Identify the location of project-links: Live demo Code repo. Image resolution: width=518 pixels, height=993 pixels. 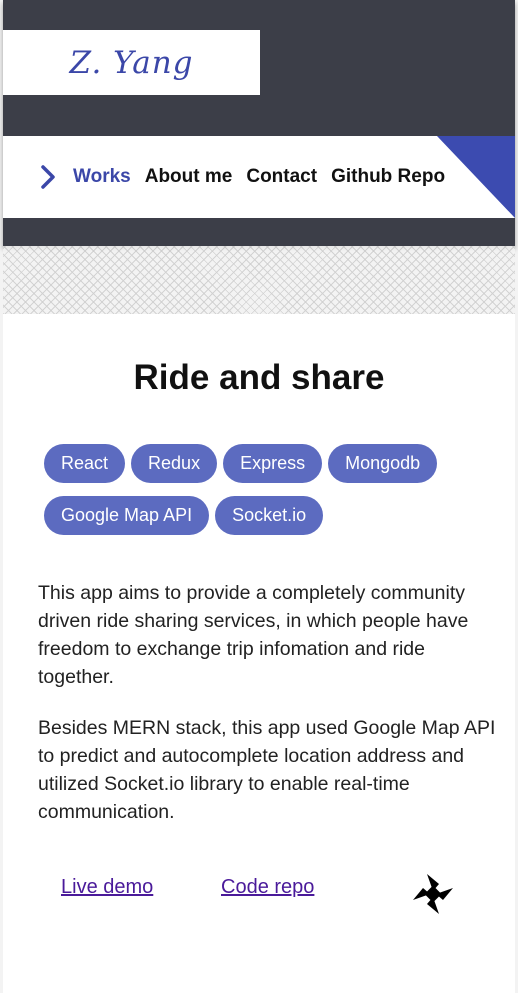
(259, 893).